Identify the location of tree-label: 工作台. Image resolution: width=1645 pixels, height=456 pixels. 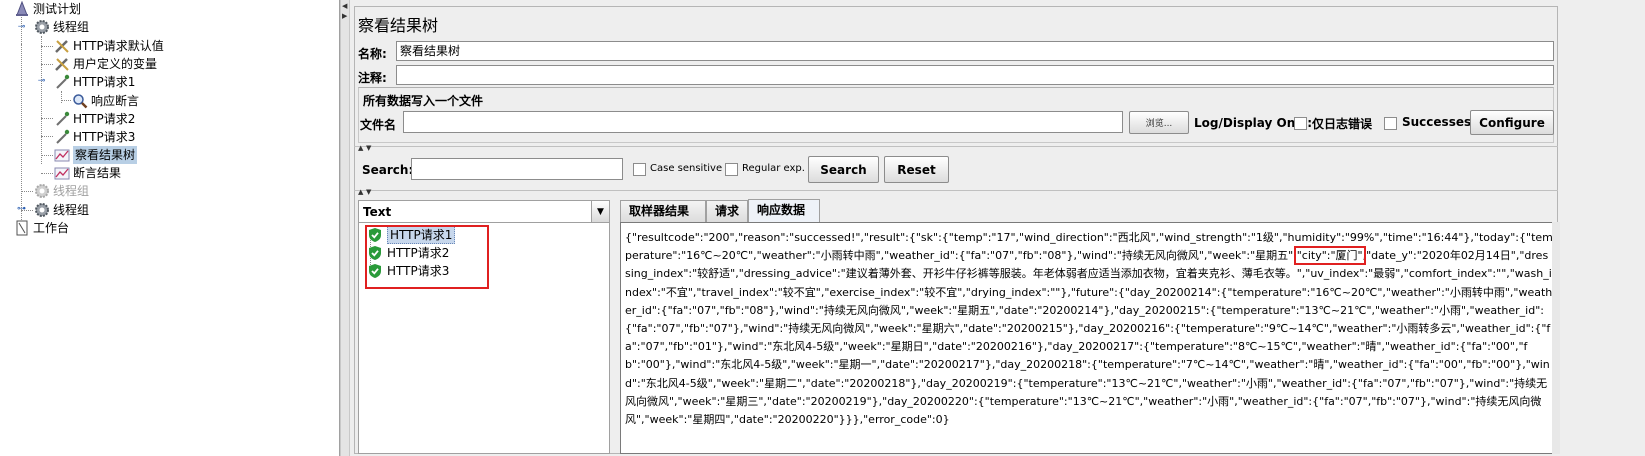
(51, 228).